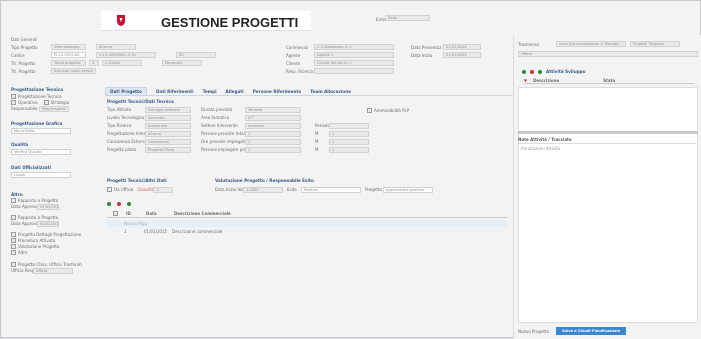 This screenshot has width=701, height=339. Describe the element at coordinates (277, 91) in the screenshot. I see `tab-persone: Persone Riferimento` at that location.